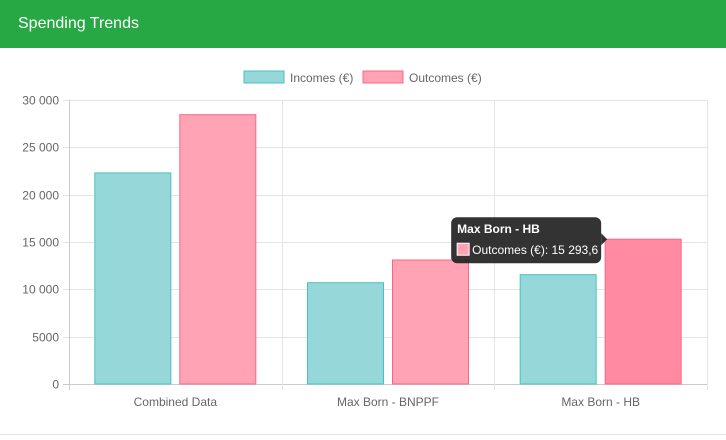 This screenshot has height=440, width=726. What do you see at coordinates (40, 196) in the screenshot?
I see `y-tick-label: 20 000` at bounding box center [40, 196].